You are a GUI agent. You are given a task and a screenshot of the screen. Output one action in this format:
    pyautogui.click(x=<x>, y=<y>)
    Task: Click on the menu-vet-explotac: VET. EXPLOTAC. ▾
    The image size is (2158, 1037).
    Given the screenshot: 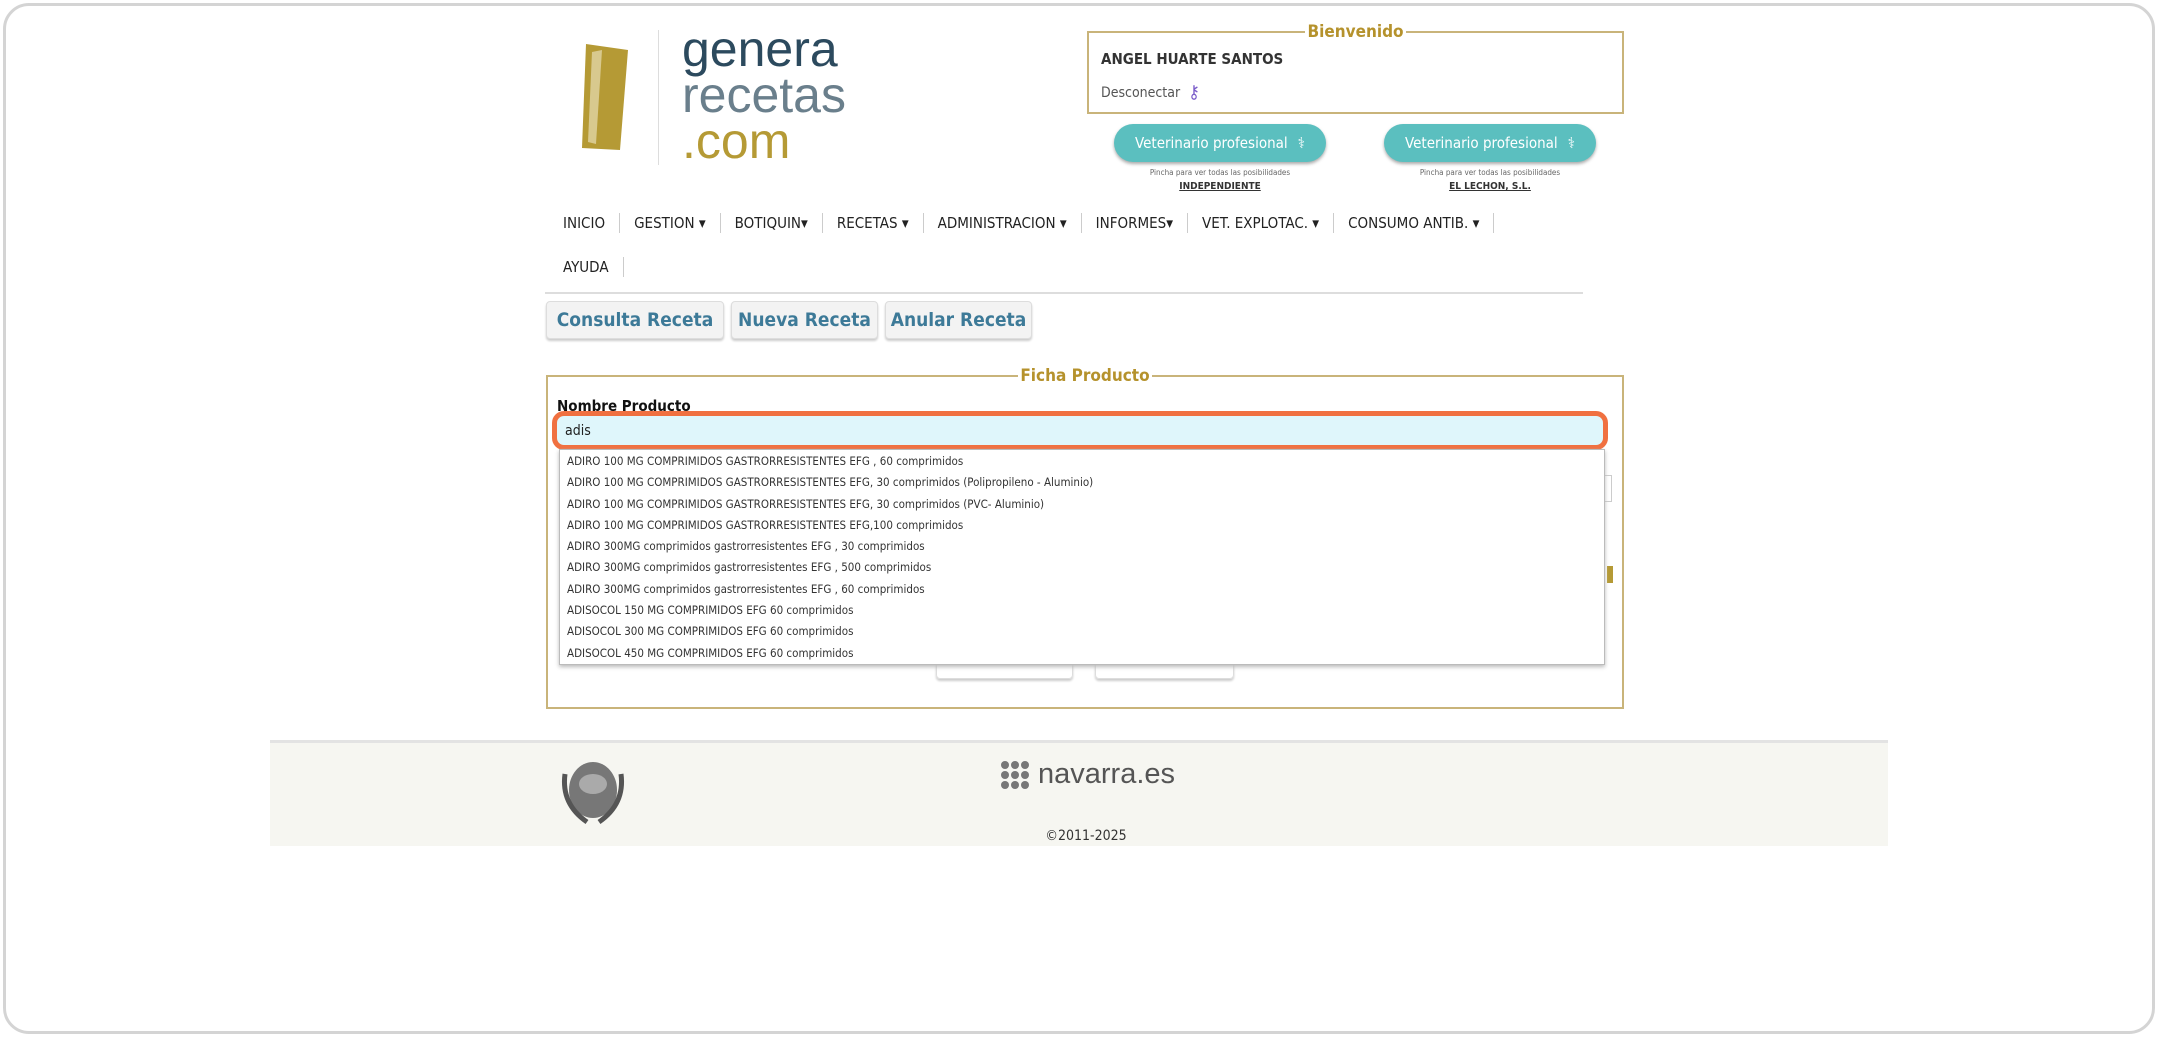 What is the action you would take?
    pyautogui.click(x=1260, y=223)
    